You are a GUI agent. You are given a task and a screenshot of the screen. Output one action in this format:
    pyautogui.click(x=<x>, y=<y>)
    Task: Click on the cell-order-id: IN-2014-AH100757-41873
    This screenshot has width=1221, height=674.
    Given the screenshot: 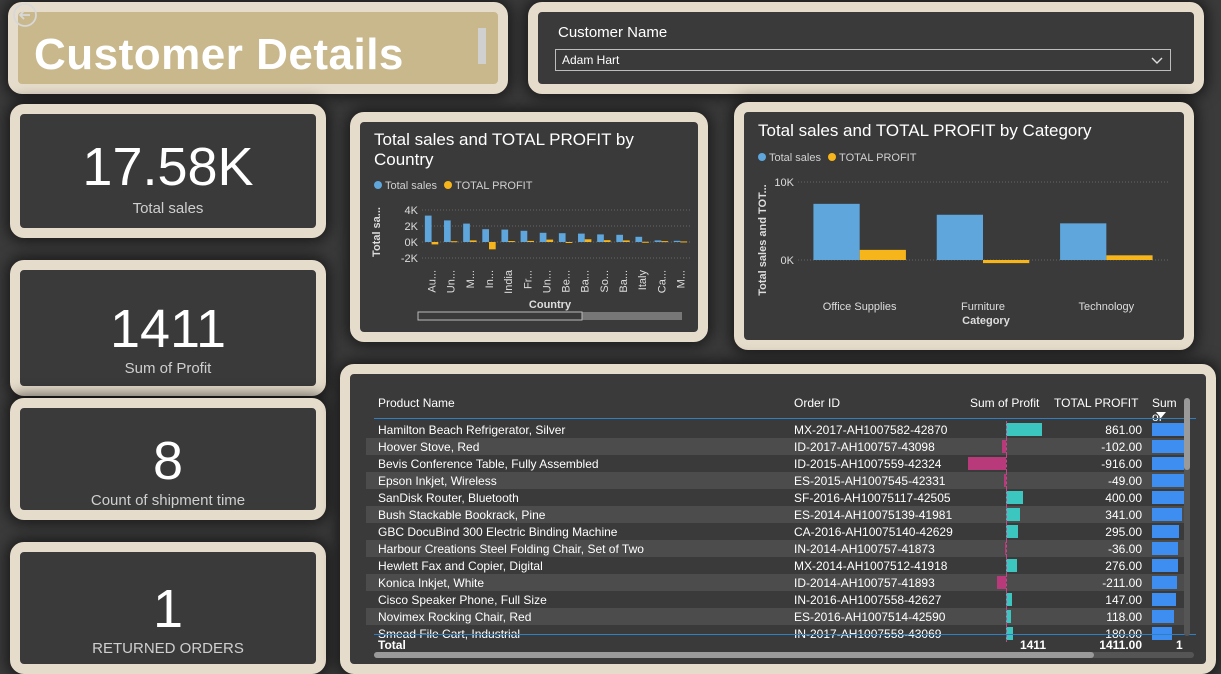 What is the action you would take?
    pyautogui.click(x=864, y=549)
    